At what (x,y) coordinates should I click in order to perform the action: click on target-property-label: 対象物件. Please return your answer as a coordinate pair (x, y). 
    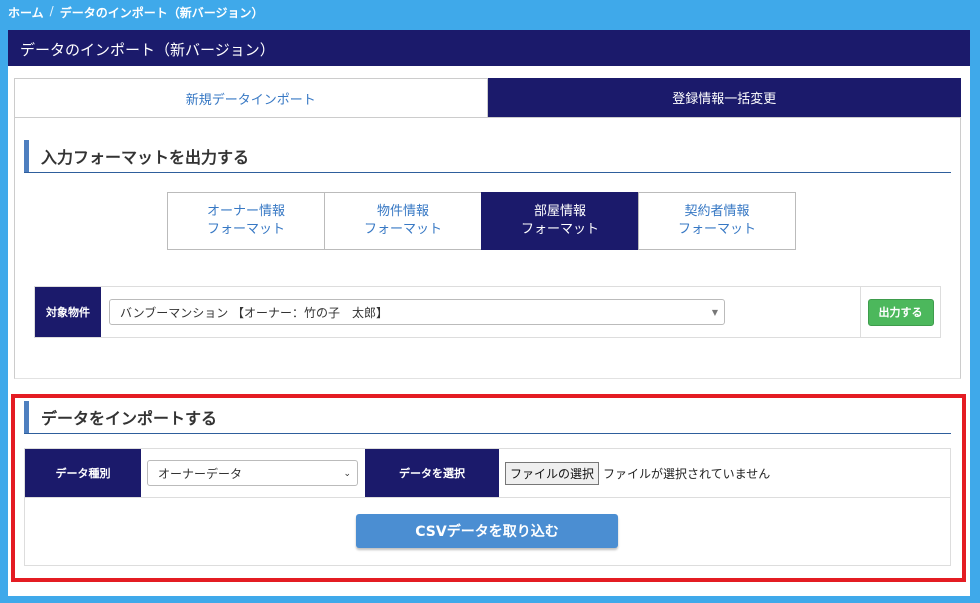
    Looking at the image, I should click on (68, 312).